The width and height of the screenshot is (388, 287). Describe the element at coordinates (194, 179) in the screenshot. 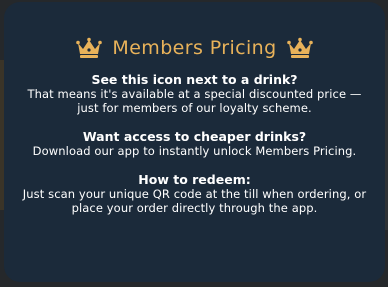

I see `section-heading: How to redeem:` at that location.